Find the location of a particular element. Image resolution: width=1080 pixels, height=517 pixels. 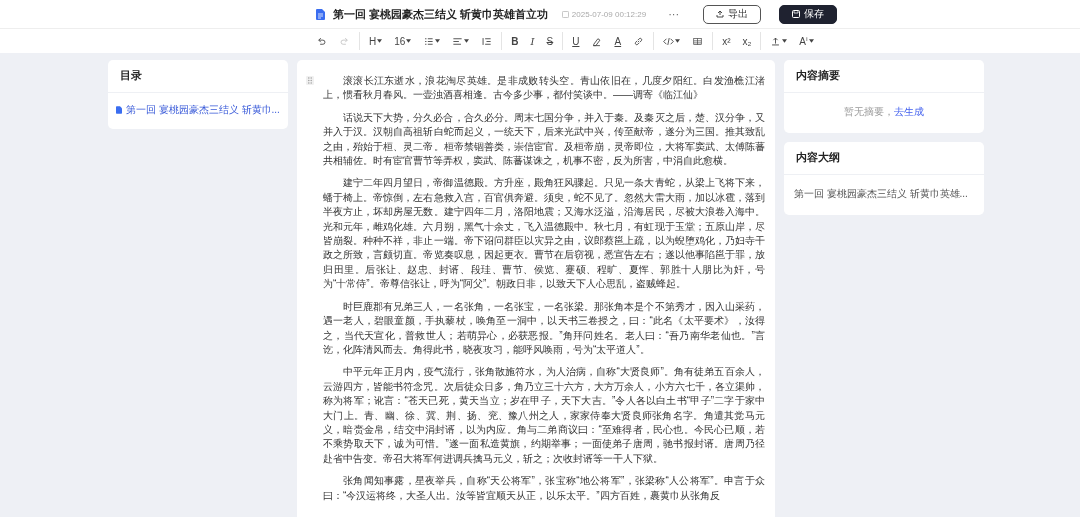

paragraph: 建宁二年四月望日，帝御温德殿。方升座，殿角狂风骤起。只见一条大青蛇，从梁上飞将下来，蟠于椅上。帝惊倒，左右急救入宫，百官俱奔避。须臾，蛇不见了。忽然大雷大雨，加以冰雹，落到半夜方止，坏却房屋无数。建宁四年二月，洛阳地震；又海水泛溢，沿海居民，尽被大浪卷入海中。光和元年，雌鸡化雄。六月朔，黑气十余丈，飞入温德殿中。秋七月，有虹现于玉堂；五原山岸，尽皆崩裂。种种不祥，非止一端。帝下诏问群臣以灾异之由，议郎蔡邕上疏，以为蜺堕鸡化，乃妇寺干政之所致，言颇切直。帝览奏叹息，因起更衣。曹节在后窃视，悉宣告左右；遂以他事陷邕于罪，放归田里。后张让、赵忠、封谞、段珪、曹节、侯览、蹇硕、程旷、夏恽、郭胜十人朋比为奸，号为“十常侍”。帝尊信张让，呼为“阿父”。朝政日非，以致天下人心思乱，盗贼蜂起。 is located at coordinates (544, 234).